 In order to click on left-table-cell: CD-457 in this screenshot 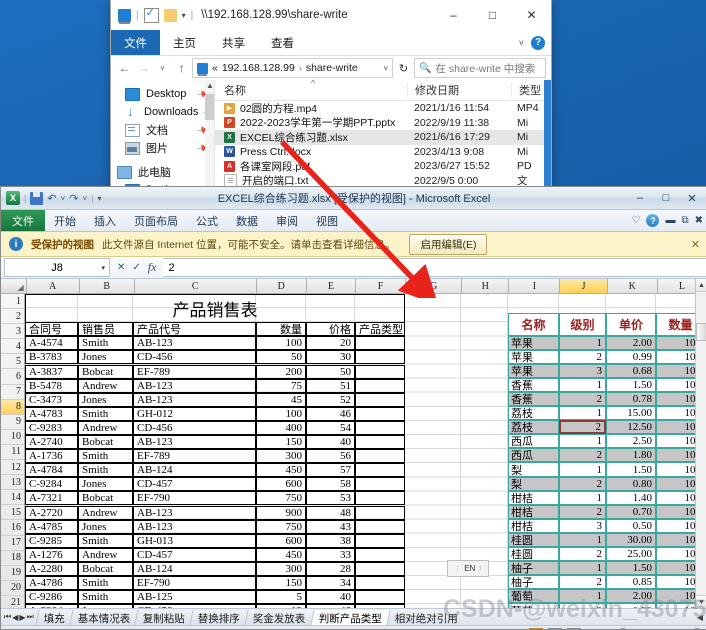, I will do `click(194, 555)`.